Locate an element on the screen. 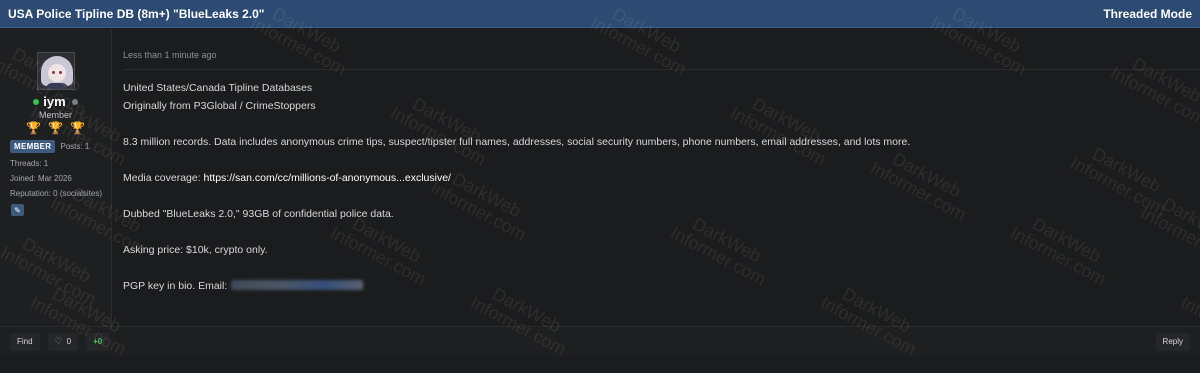 Image resolution: width=1200 pixels, height=373 pixels. reputation: Reputation: 0 (socialsites) is located at coordinates (55, 193).